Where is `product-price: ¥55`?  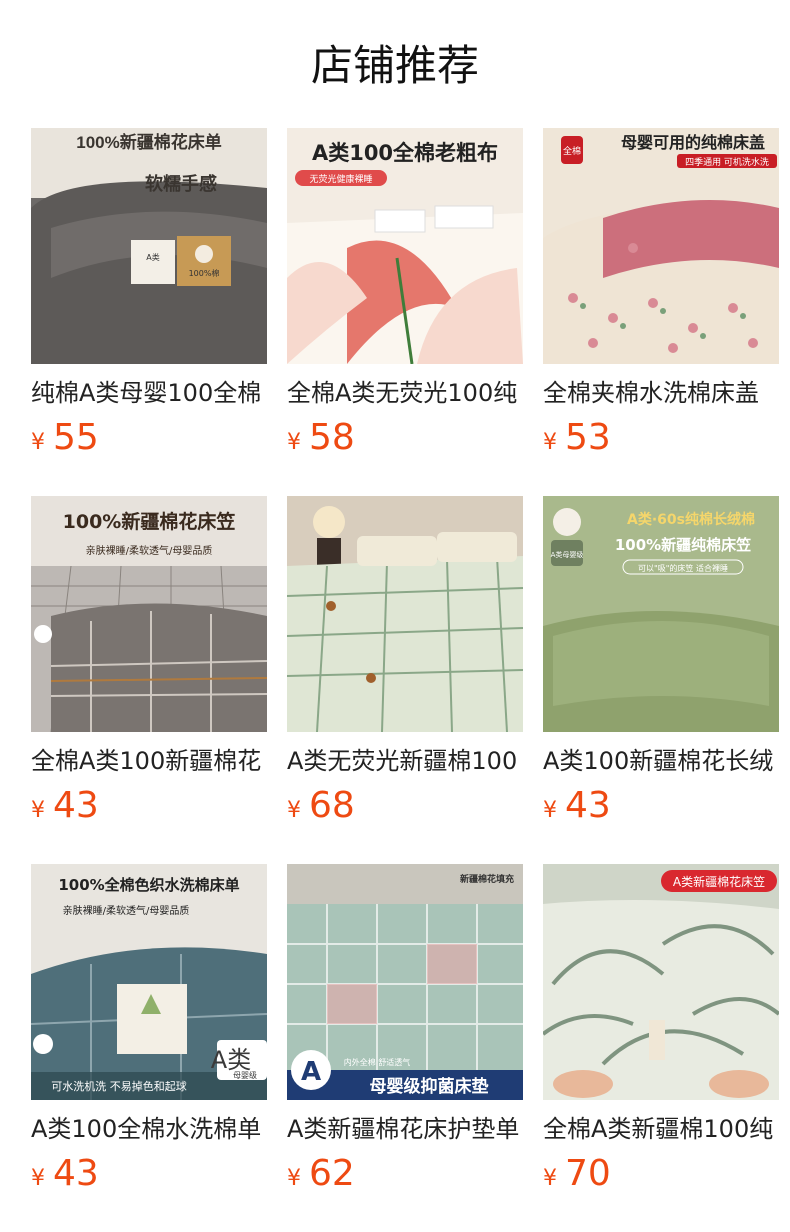
product-price: ¥55 is located at coordinates (65, 438).